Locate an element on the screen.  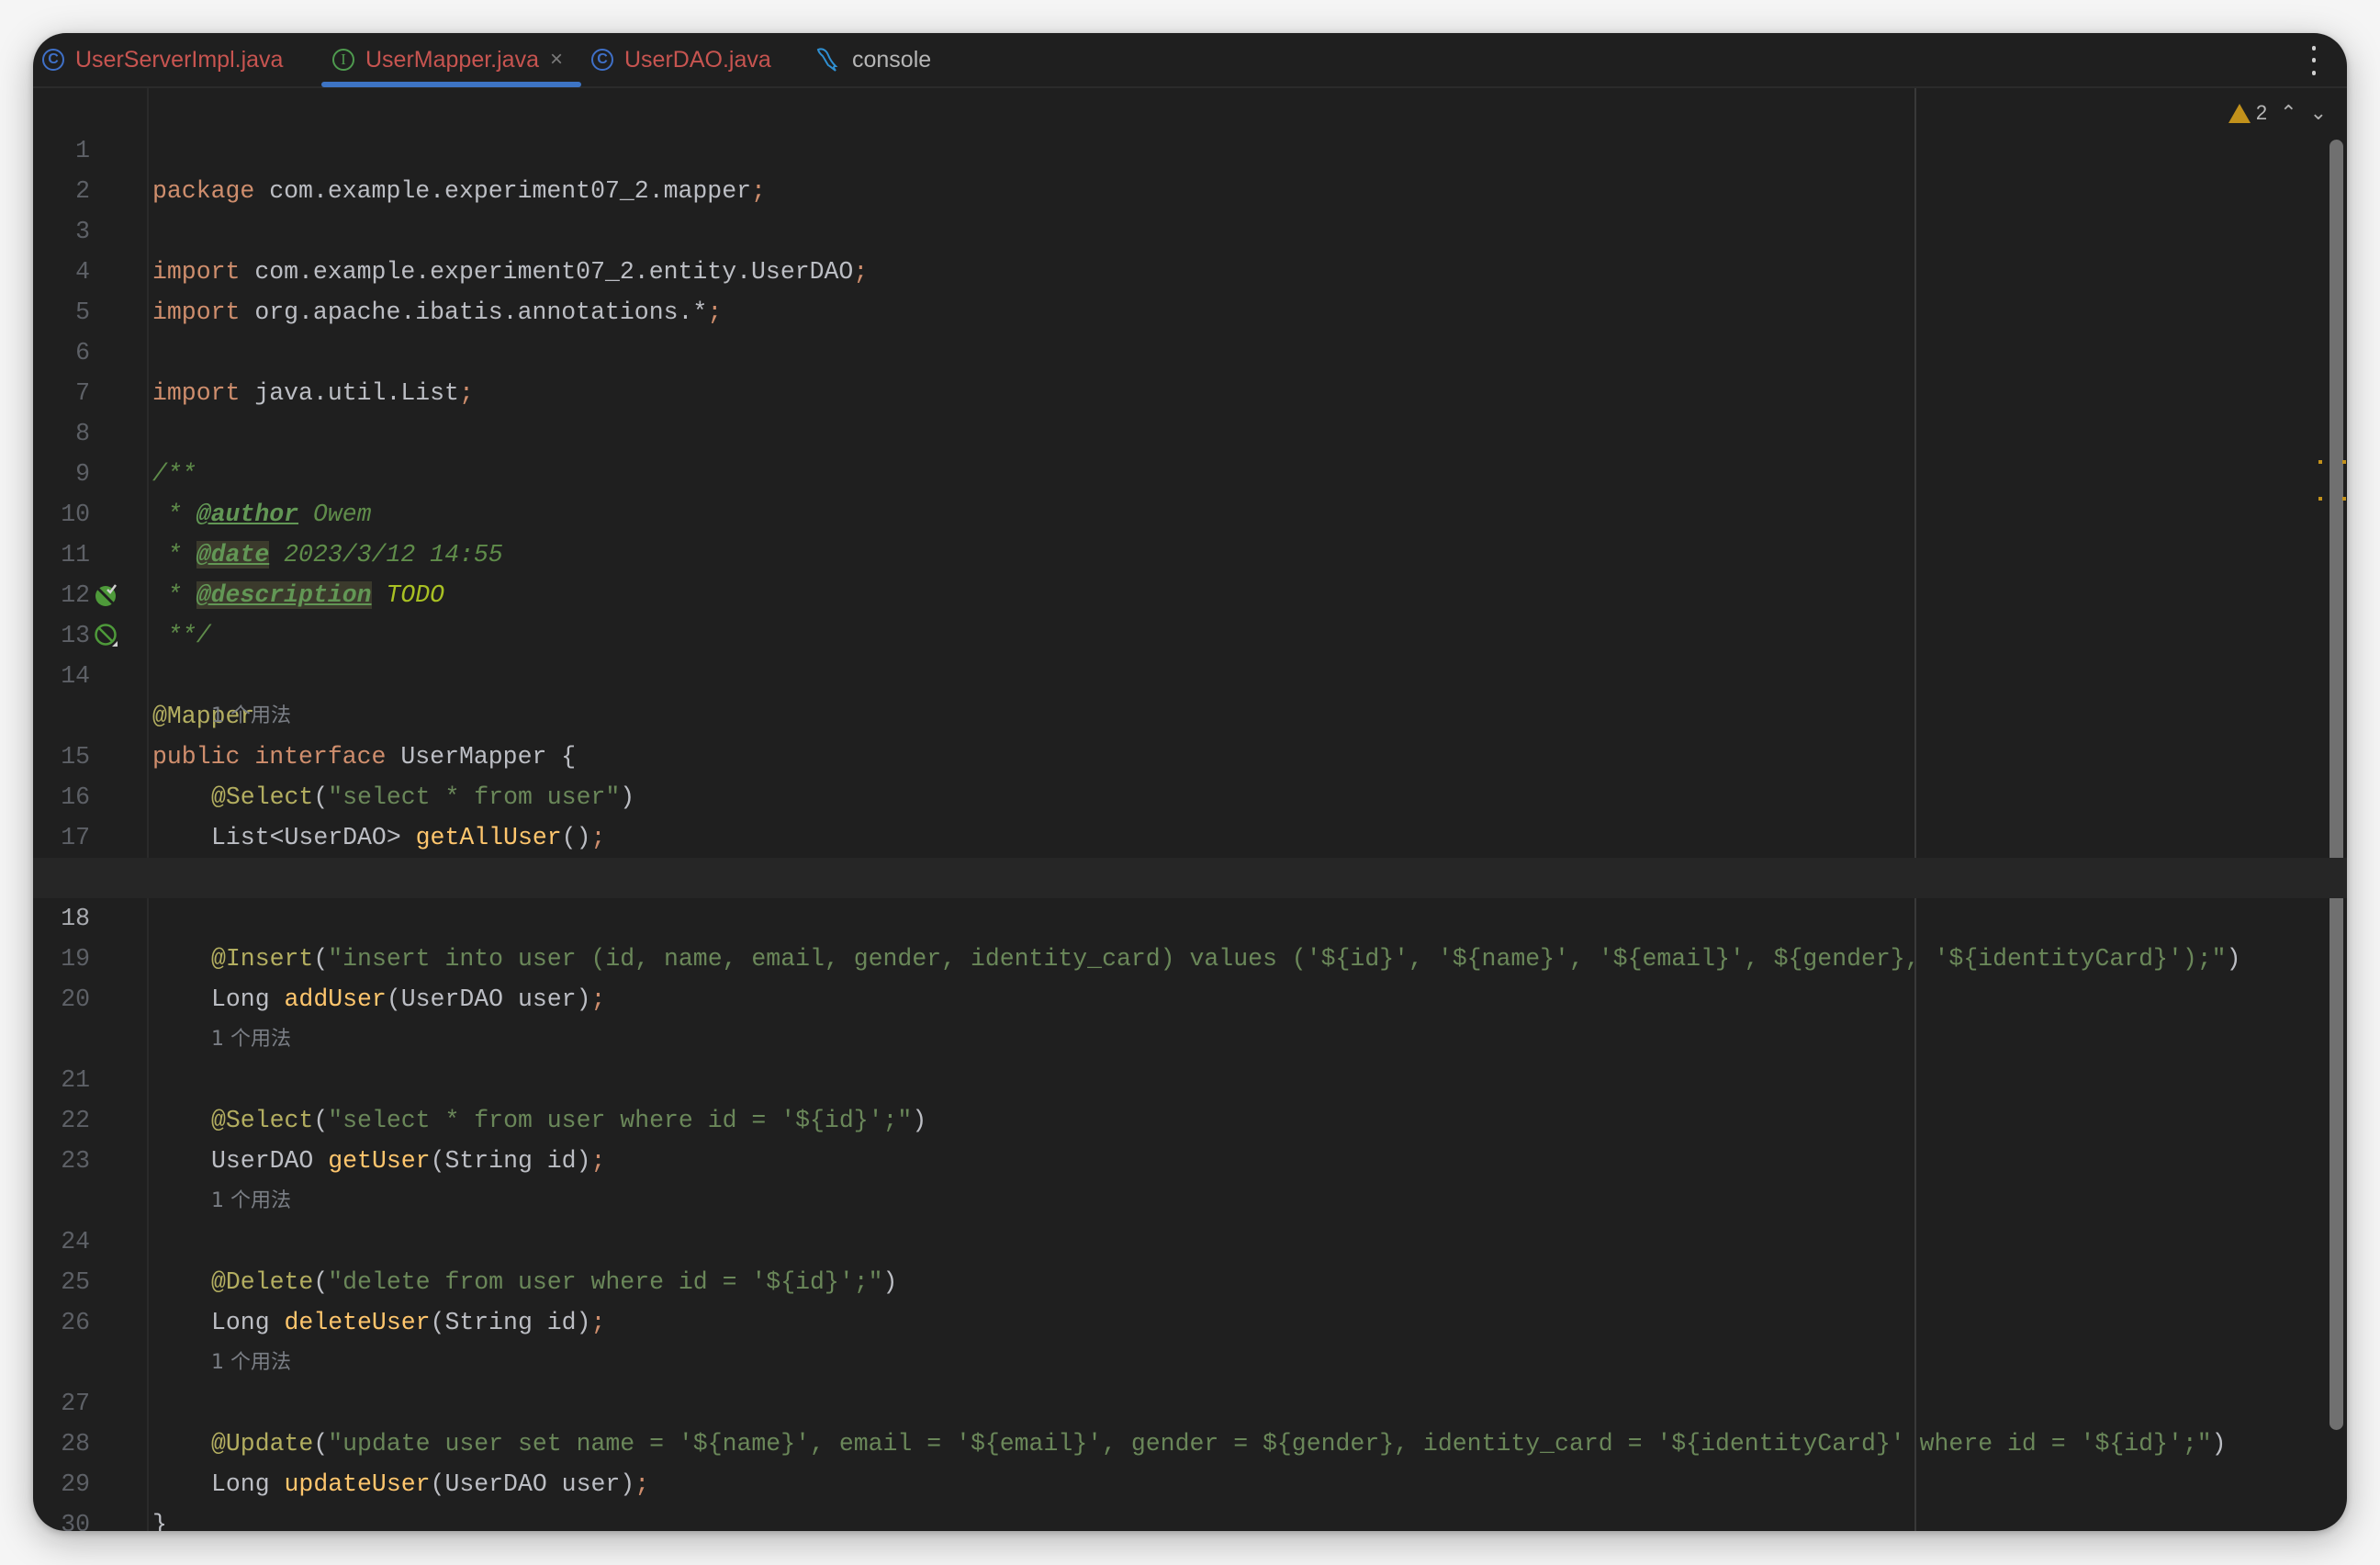
code-line: 17 is located at coordinates (1190, 814).